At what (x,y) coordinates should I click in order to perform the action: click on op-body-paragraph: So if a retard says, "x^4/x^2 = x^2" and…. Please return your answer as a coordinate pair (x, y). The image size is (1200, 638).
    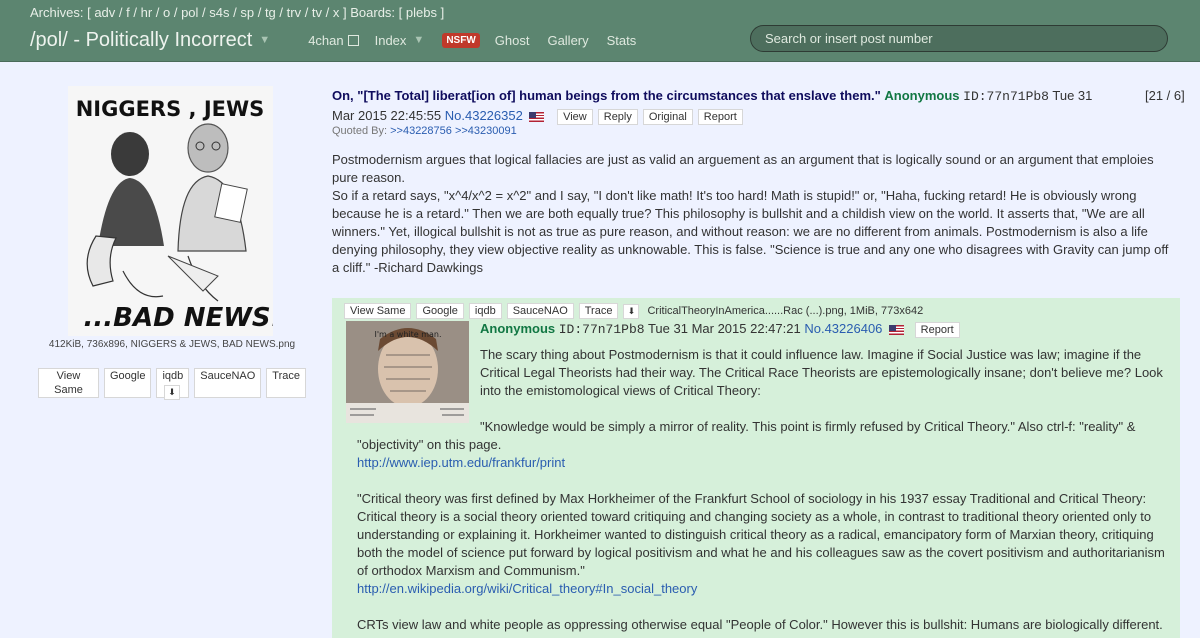
    Looking at the image, I should click on (750, 231).